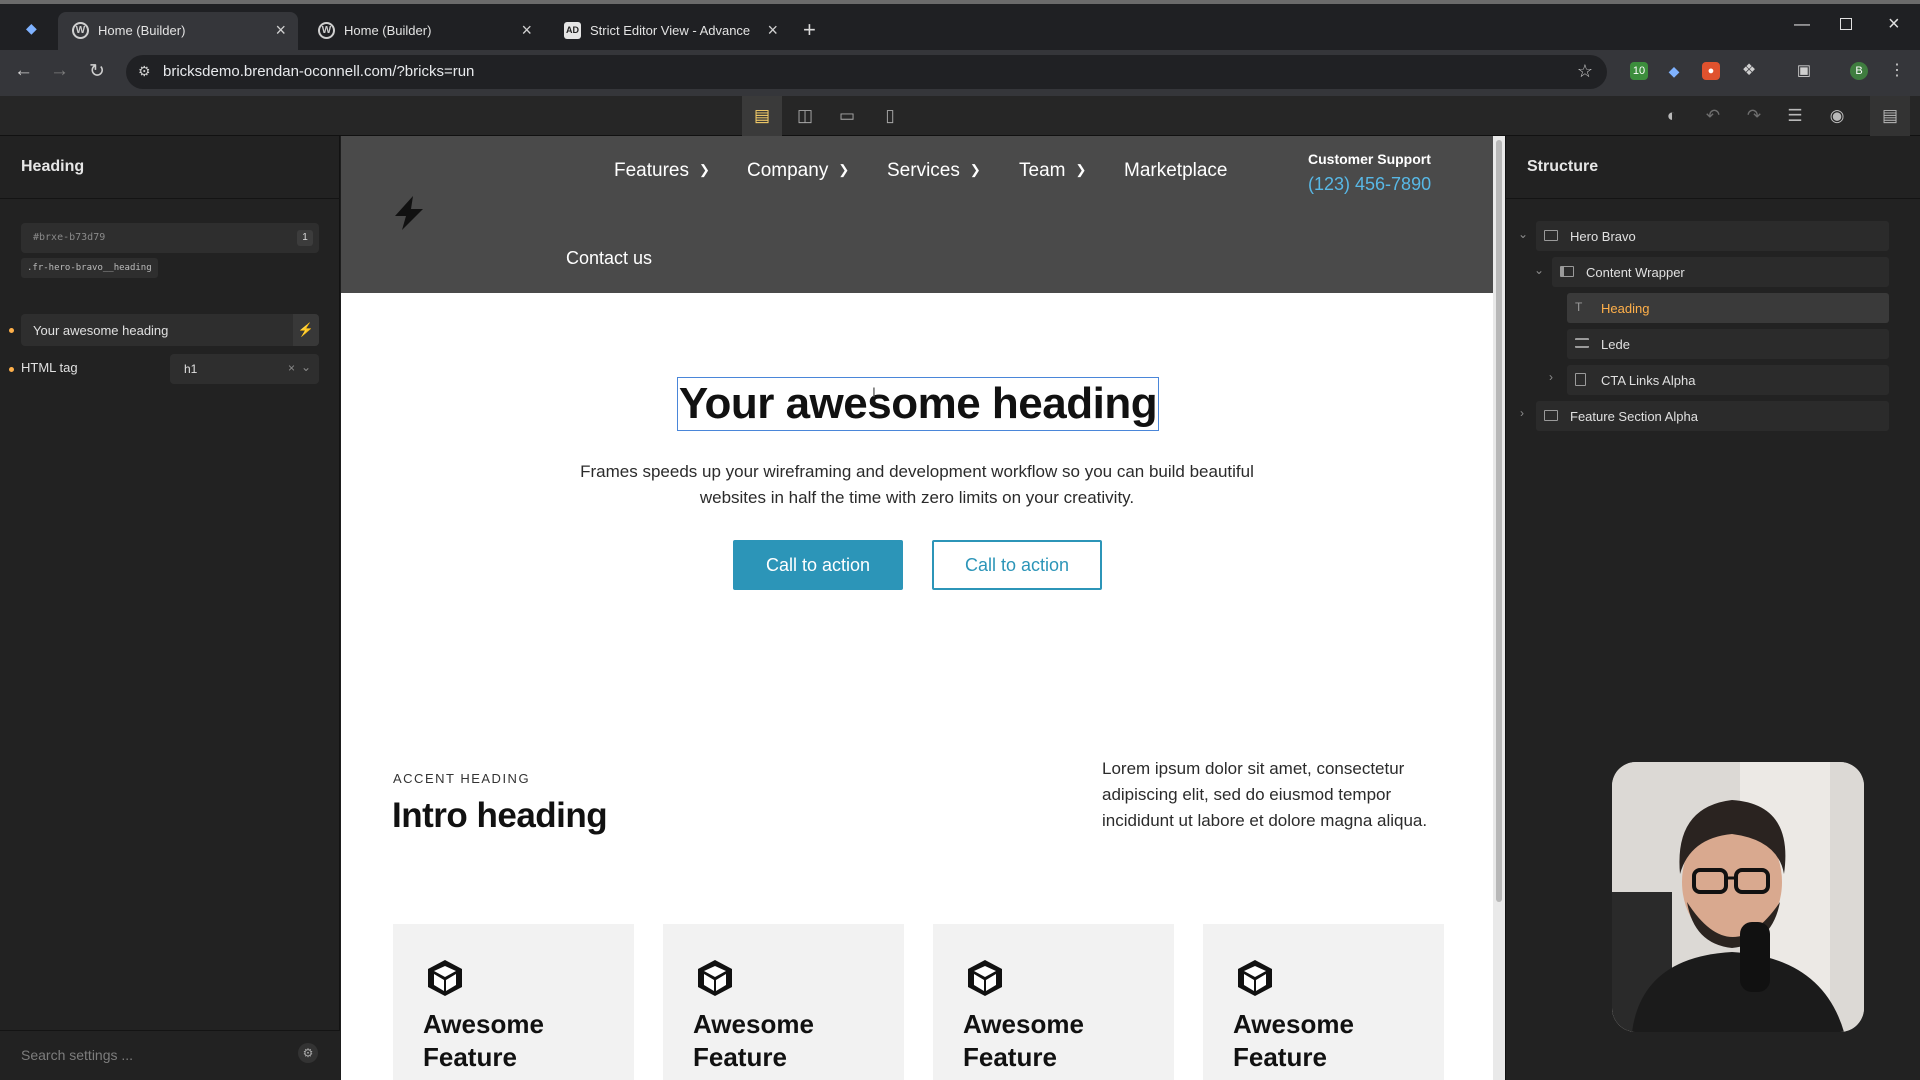 This screenshot has height=1080, width=1920. Describe the element at coordinates (1738, 897) in the screenshot. I see `webcam-overlay` at that location.